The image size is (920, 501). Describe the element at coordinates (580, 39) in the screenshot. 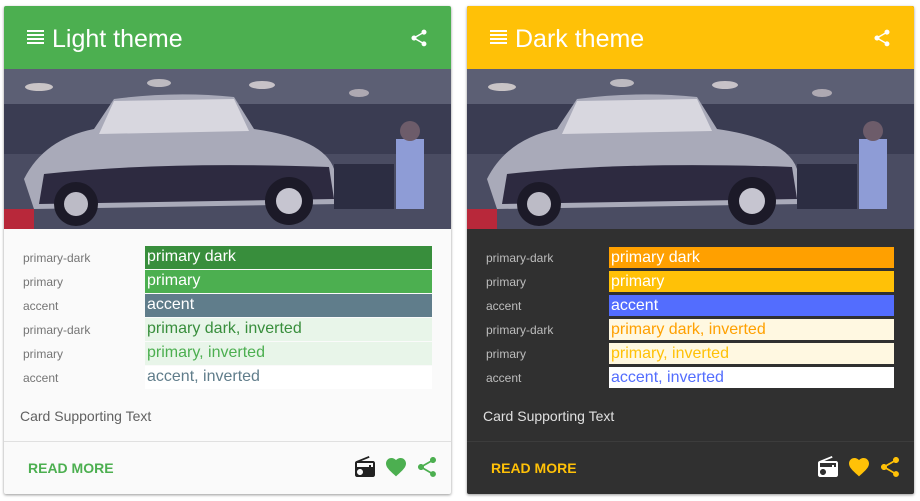

I see `card-title: Dark theme` at that location.